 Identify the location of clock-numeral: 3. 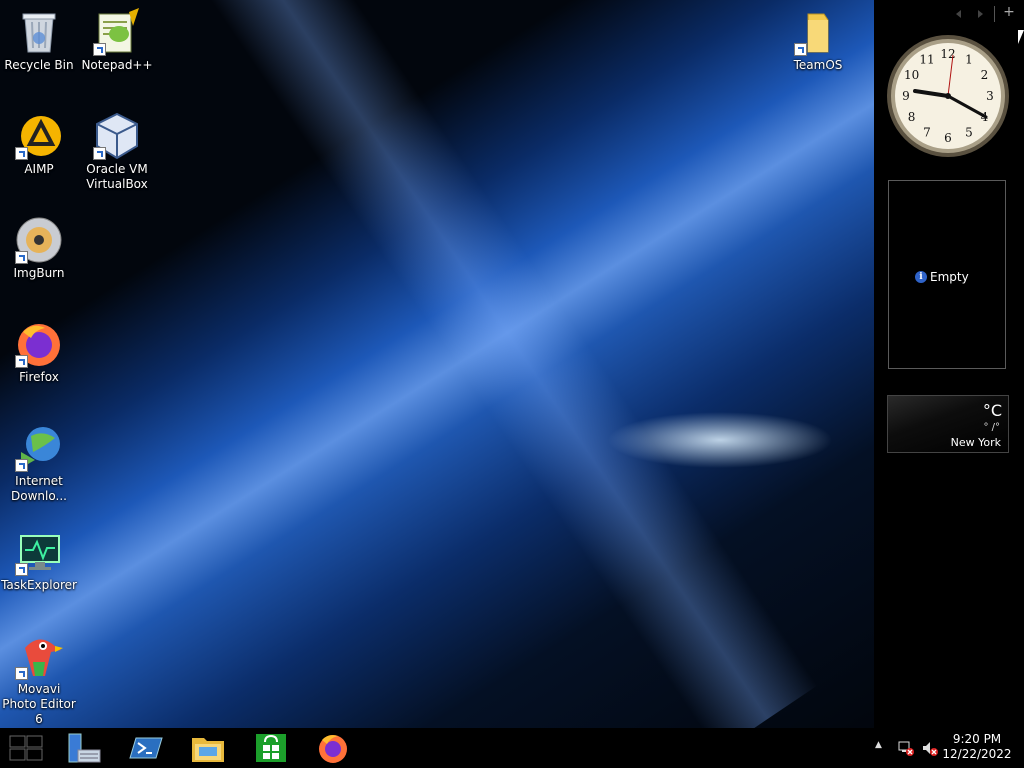
(990, 96).